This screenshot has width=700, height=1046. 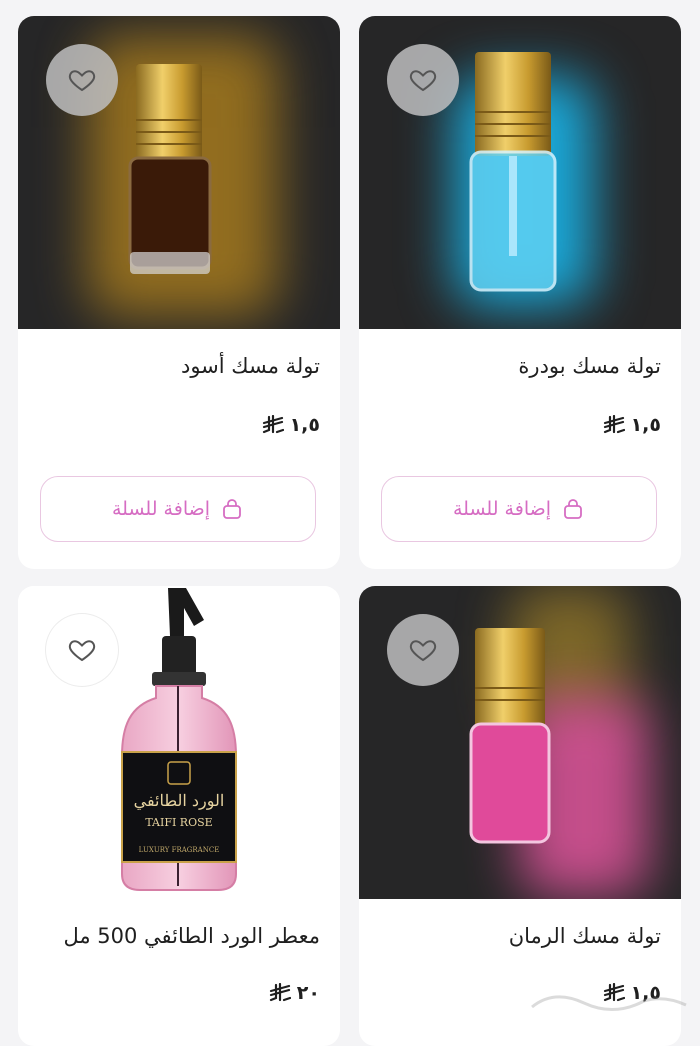 What do you see at coordinates (609, 1003) in the screenshot?
I see `watermark-logo` at bounding box center [609, 1003].